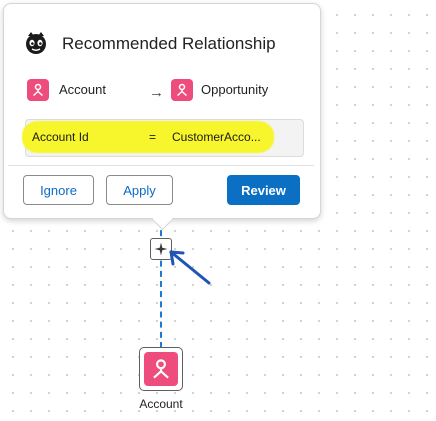 Image resolution: width=436 pixels, height=421 pixels. Describe the element at coordinates (169, 43) in the screenshot. I see `popup-title: Recommended Relationship` at that location.